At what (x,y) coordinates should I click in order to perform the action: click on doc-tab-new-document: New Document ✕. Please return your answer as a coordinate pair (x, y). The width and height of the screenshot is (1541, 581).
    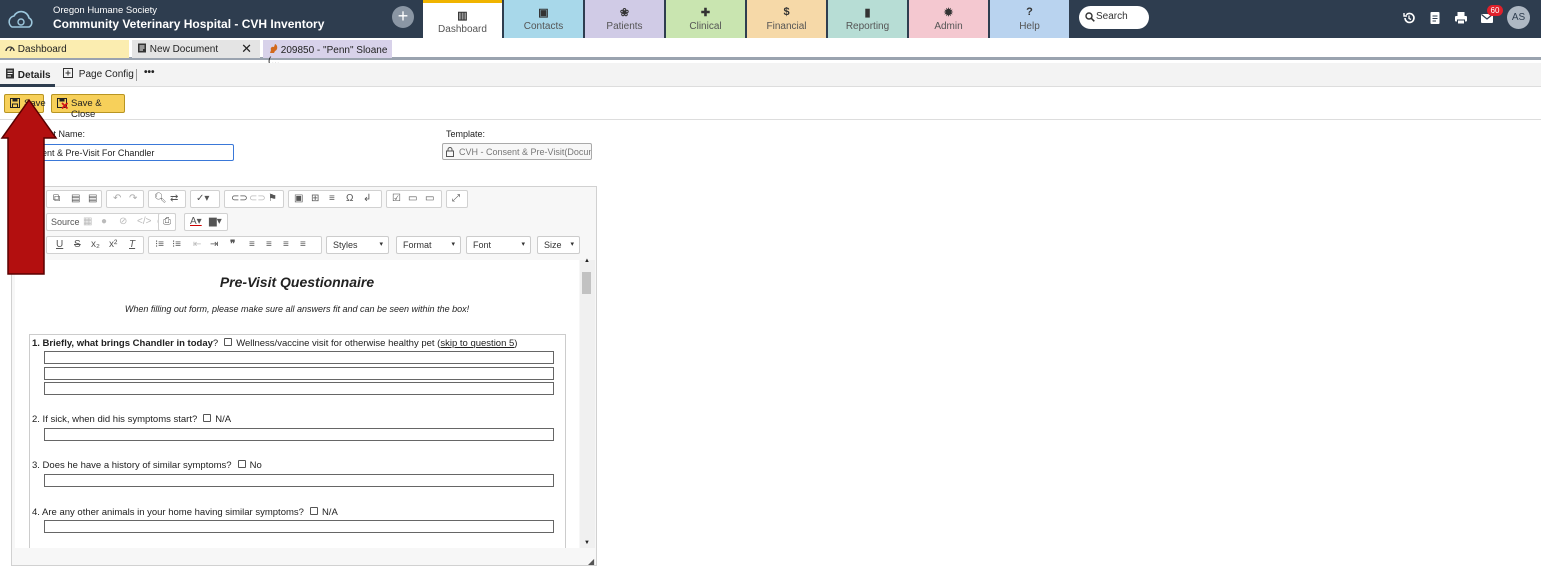
    Looking at the image, I should click on (196, 49).